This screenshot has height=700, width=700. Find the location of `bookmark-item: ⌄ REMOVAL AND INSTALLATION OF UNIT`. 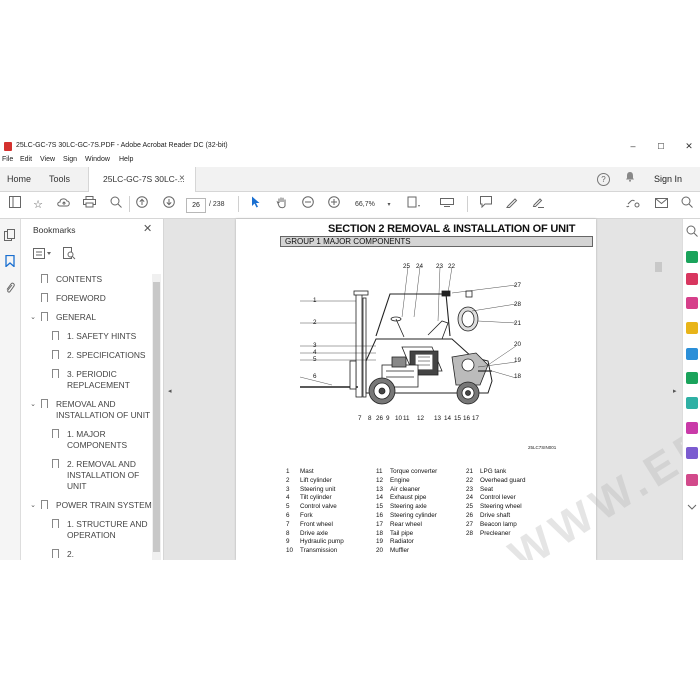

bookmark-item: ⌄ REMOVAL AND INSTALLATION OF UNIT is located at coordinates (87, 410).